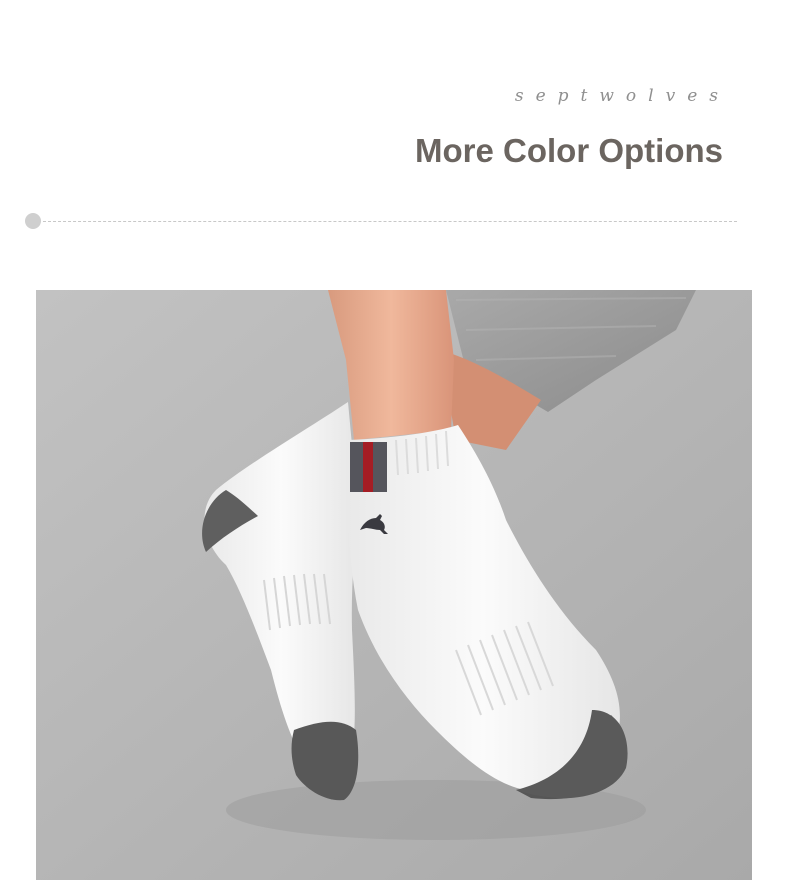 This screenshot has height=885, width=790. Describe the element at coordinates (33, 221) in the screenshot. I see `divider-dot` at that location.